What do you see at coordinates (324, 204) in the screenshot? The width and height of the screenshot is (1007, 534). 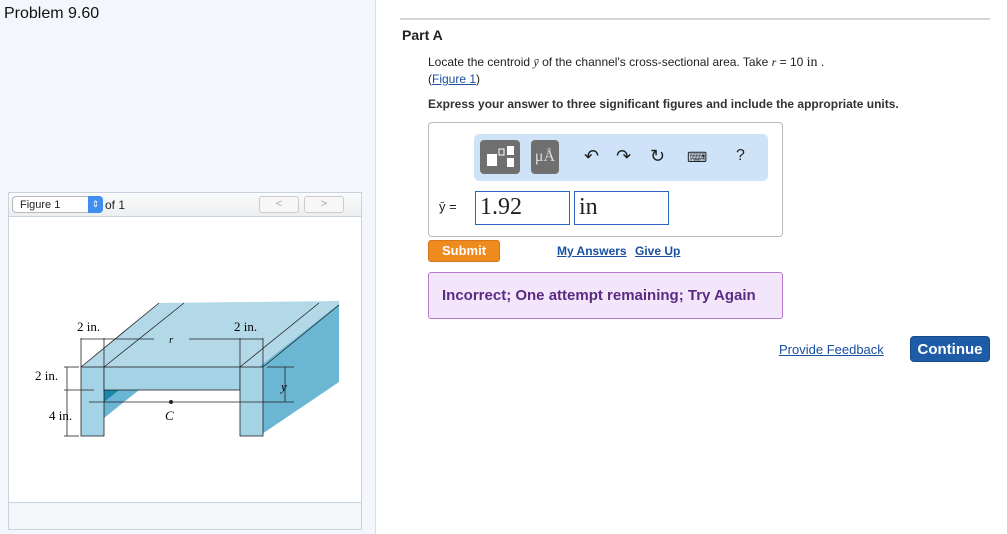 I see `next-figure-button: >` at bounding box center [324, 204].